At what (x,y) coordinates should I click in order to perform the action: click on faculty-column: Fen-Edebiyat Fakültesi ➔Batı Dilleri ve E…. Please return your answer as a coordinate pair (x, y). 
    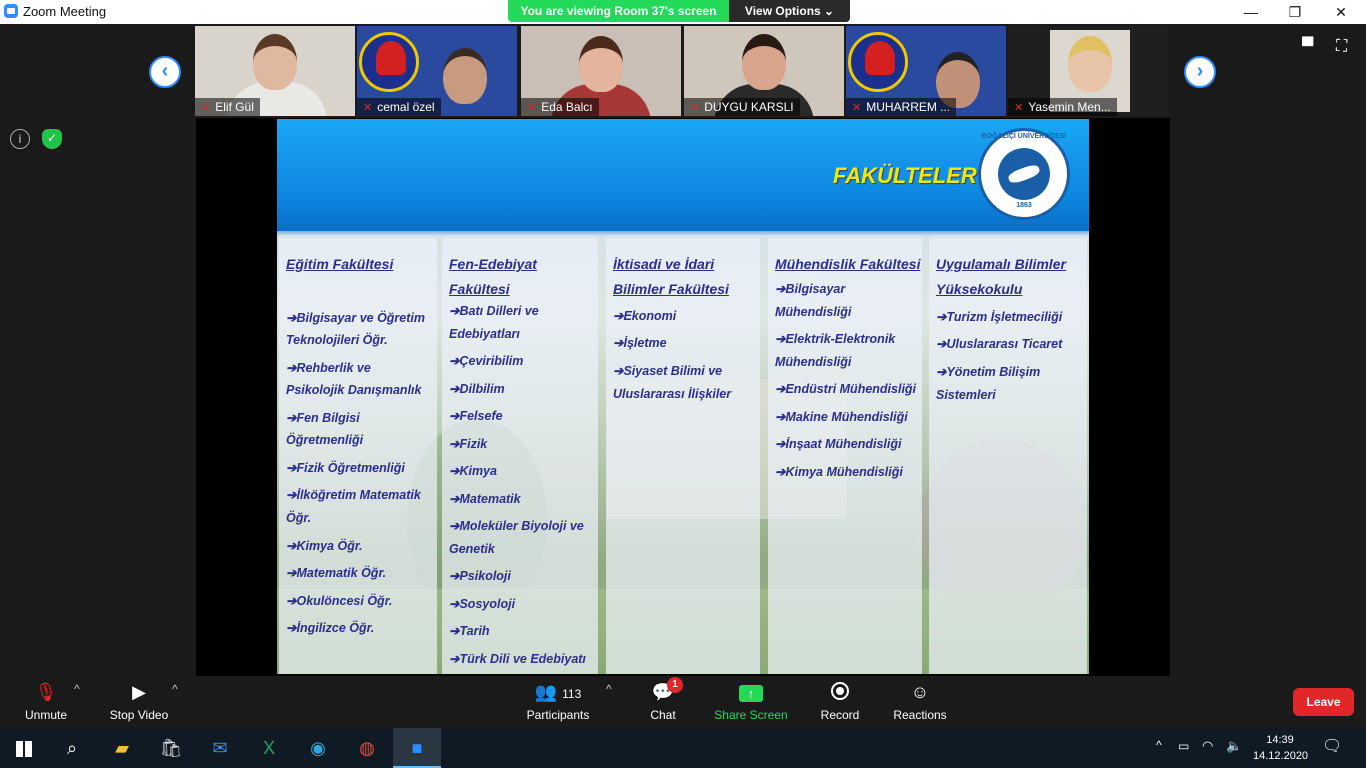
    Looking at the image, I should click on (520, 456).